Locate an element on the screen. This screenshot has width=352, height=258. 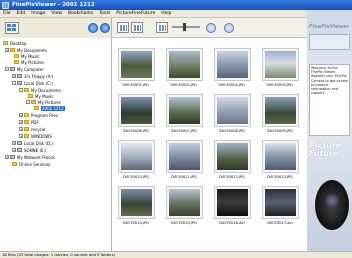
menu-image: Image is located at coordinates (38, 13).